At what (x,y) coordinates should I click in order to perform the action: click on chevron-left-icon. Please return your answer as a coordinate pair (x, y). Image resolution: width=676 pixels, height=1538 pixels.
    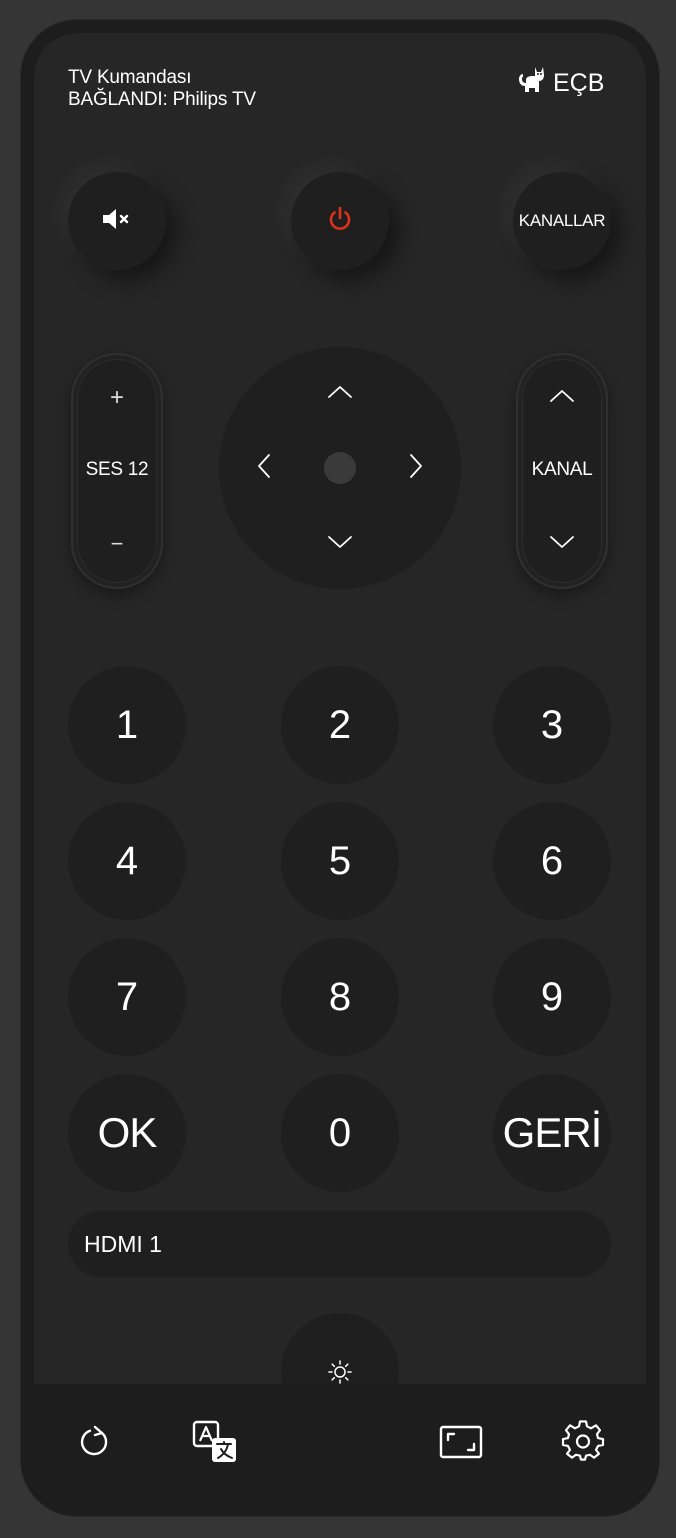
    Looking at the image, I should click on (264, 468).